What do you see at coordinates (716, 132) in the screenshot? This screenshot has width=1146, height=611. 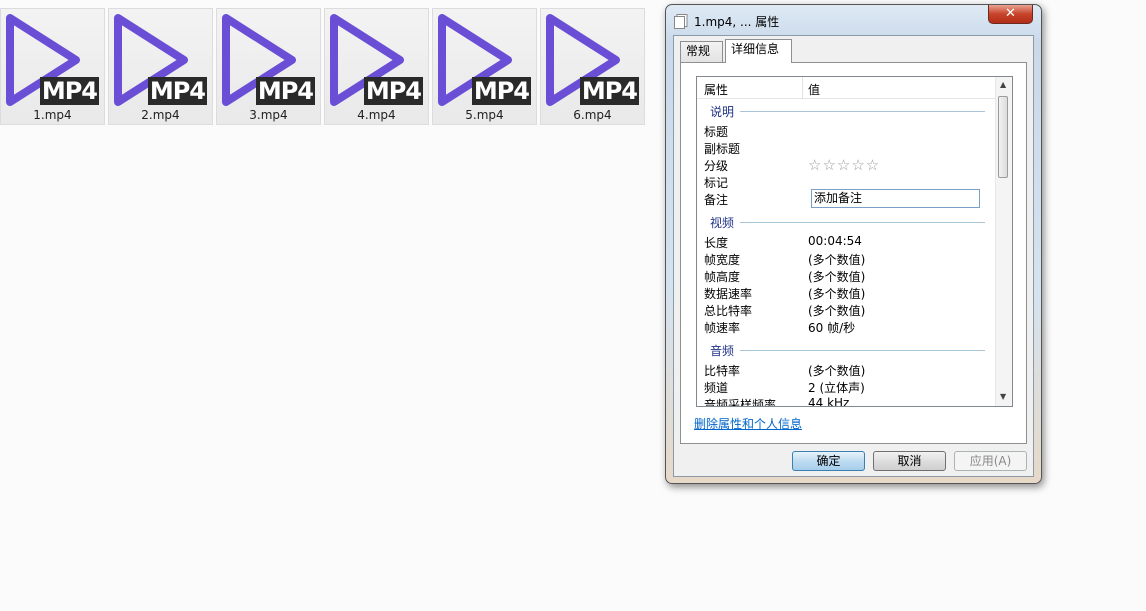 I see `row-key: 标题` at bounding box center [716, 132].